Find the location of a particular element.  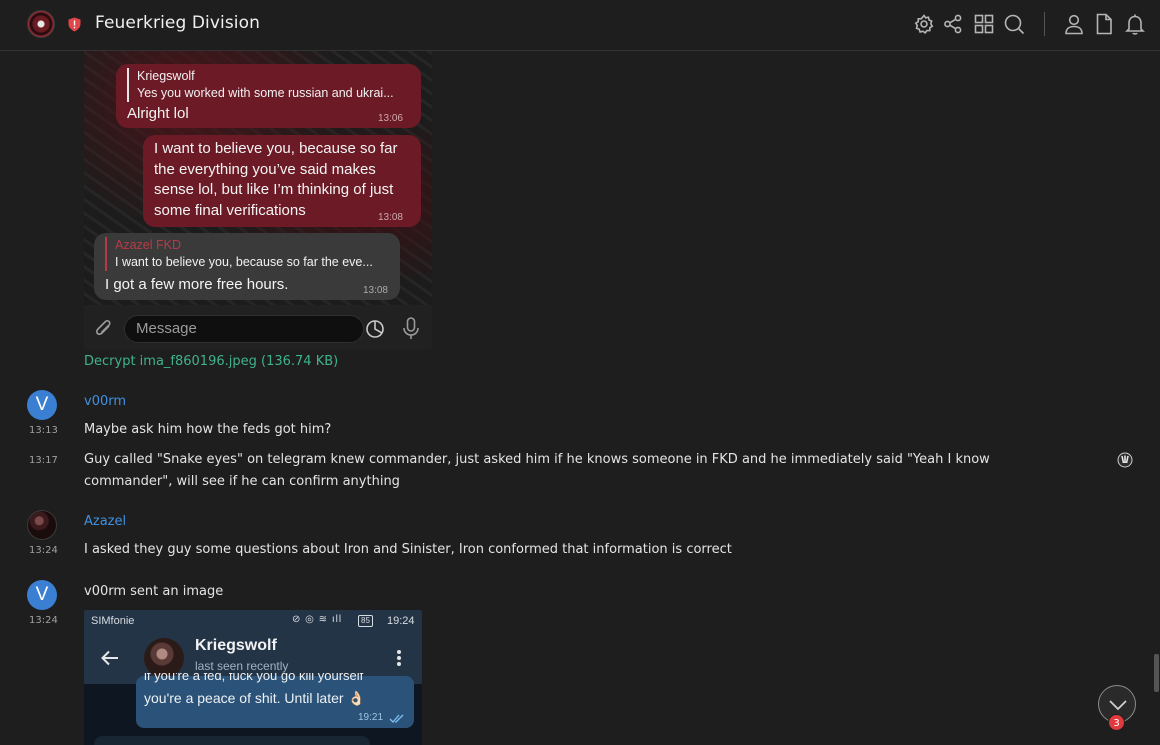

avatar is located at coordinates (42, 525).